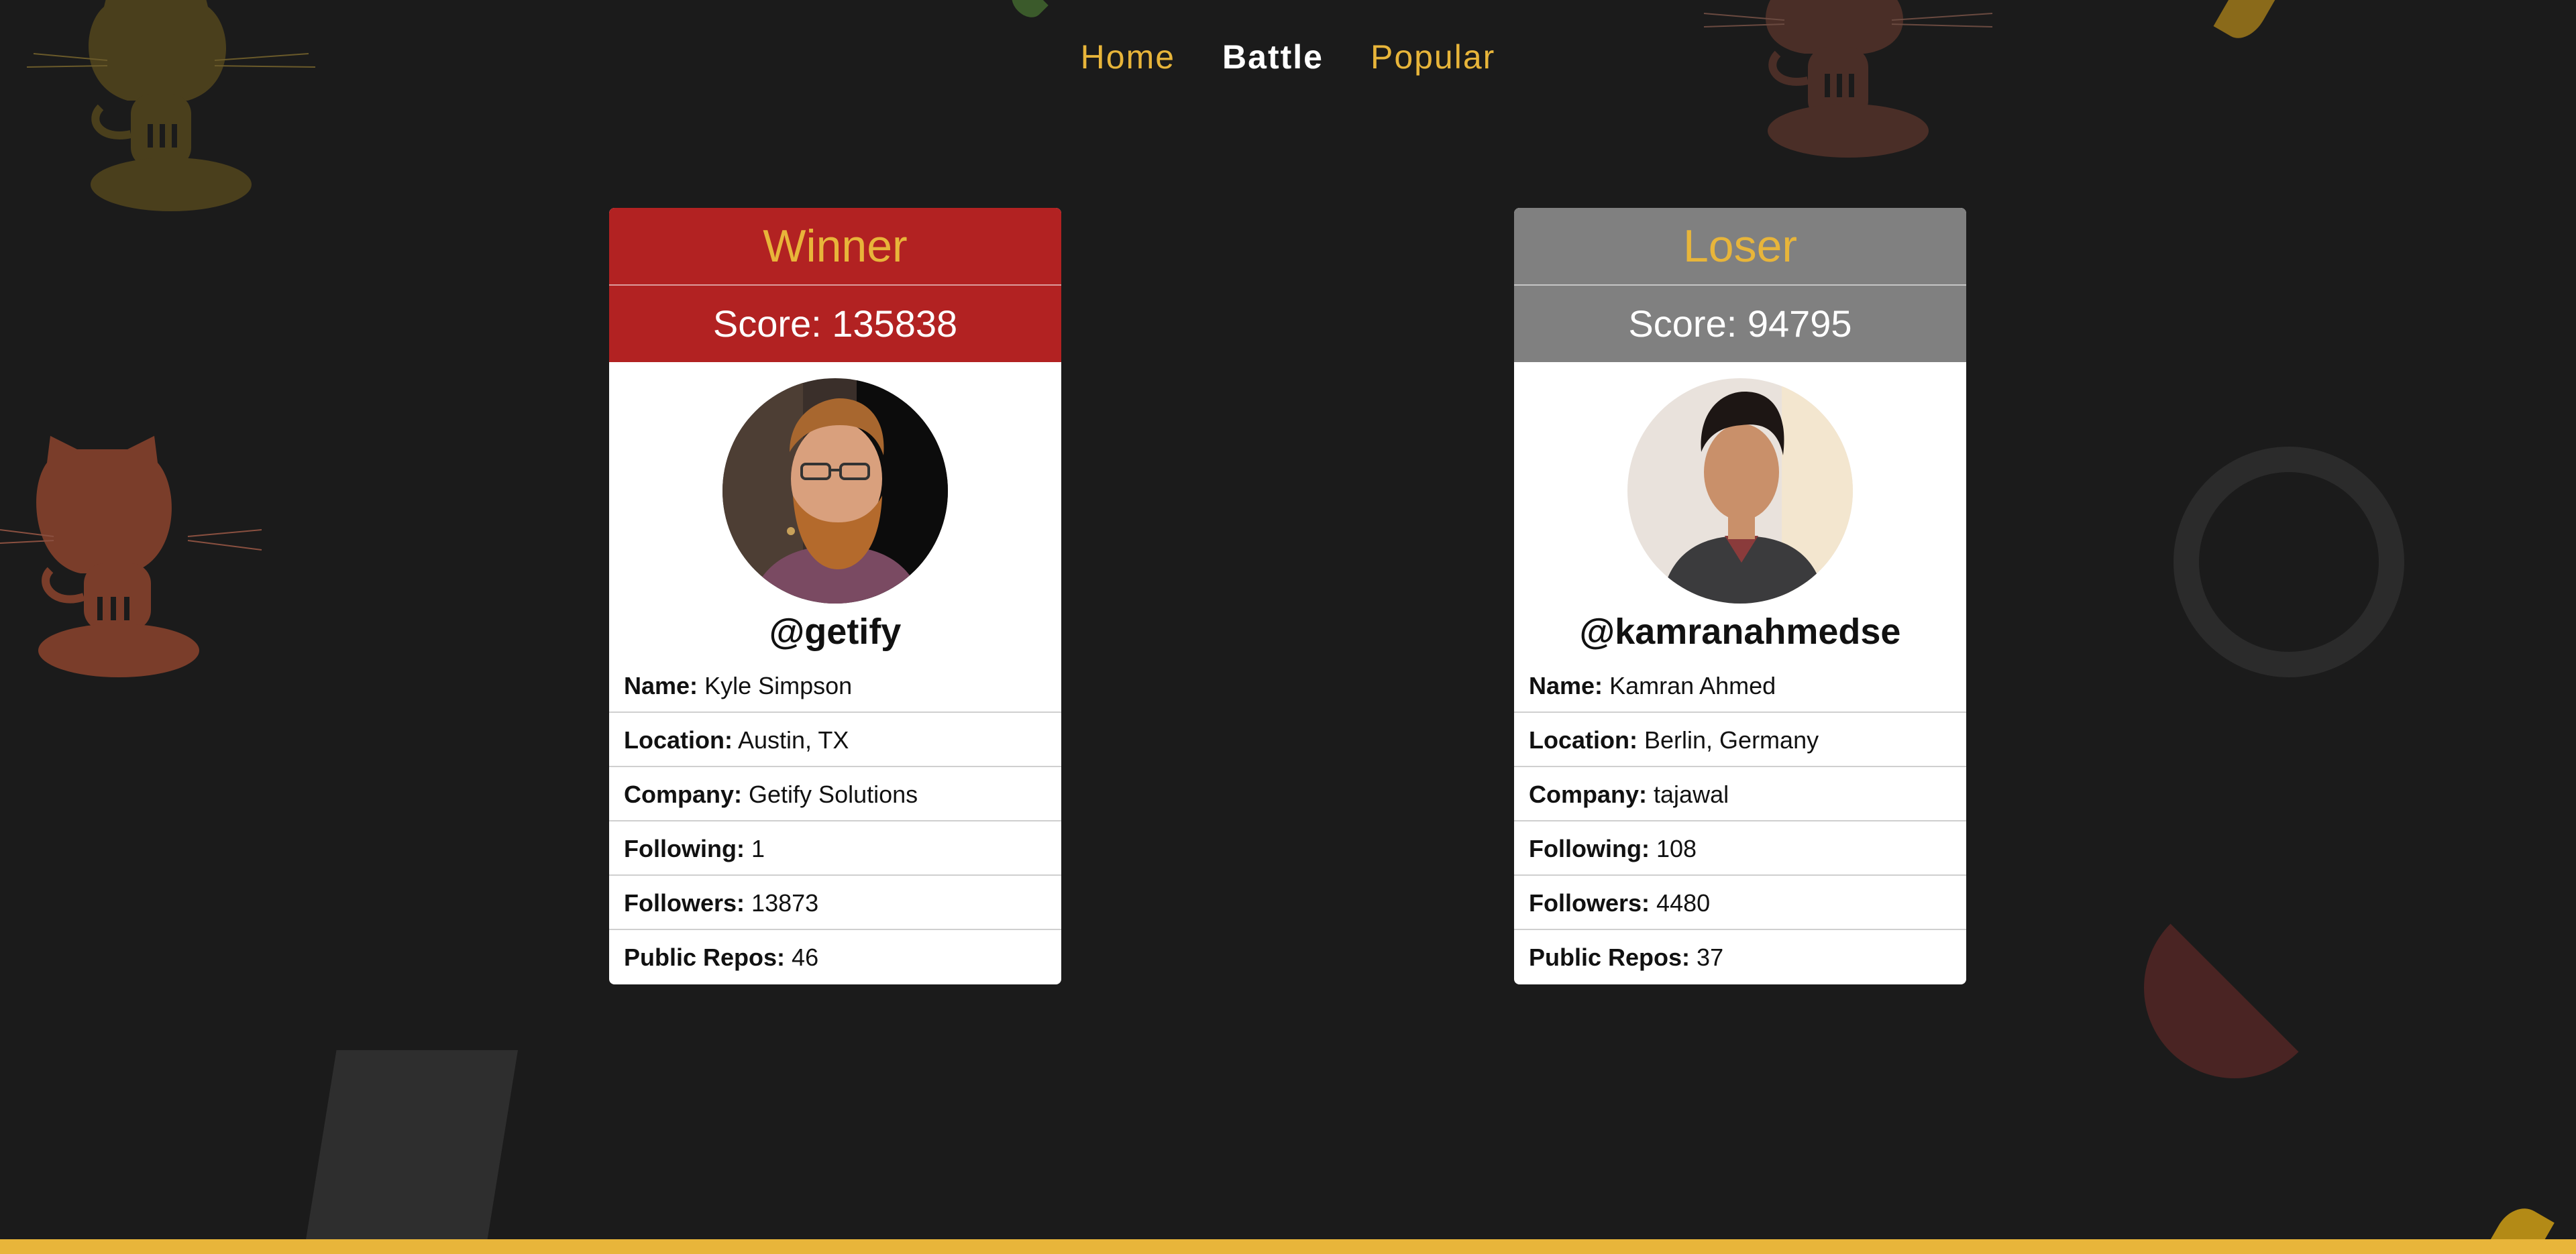 Image resolution: width=2576 pixels, height=1254 pixels. I want to click on score-text: Score: 135838, so click(835, 323).